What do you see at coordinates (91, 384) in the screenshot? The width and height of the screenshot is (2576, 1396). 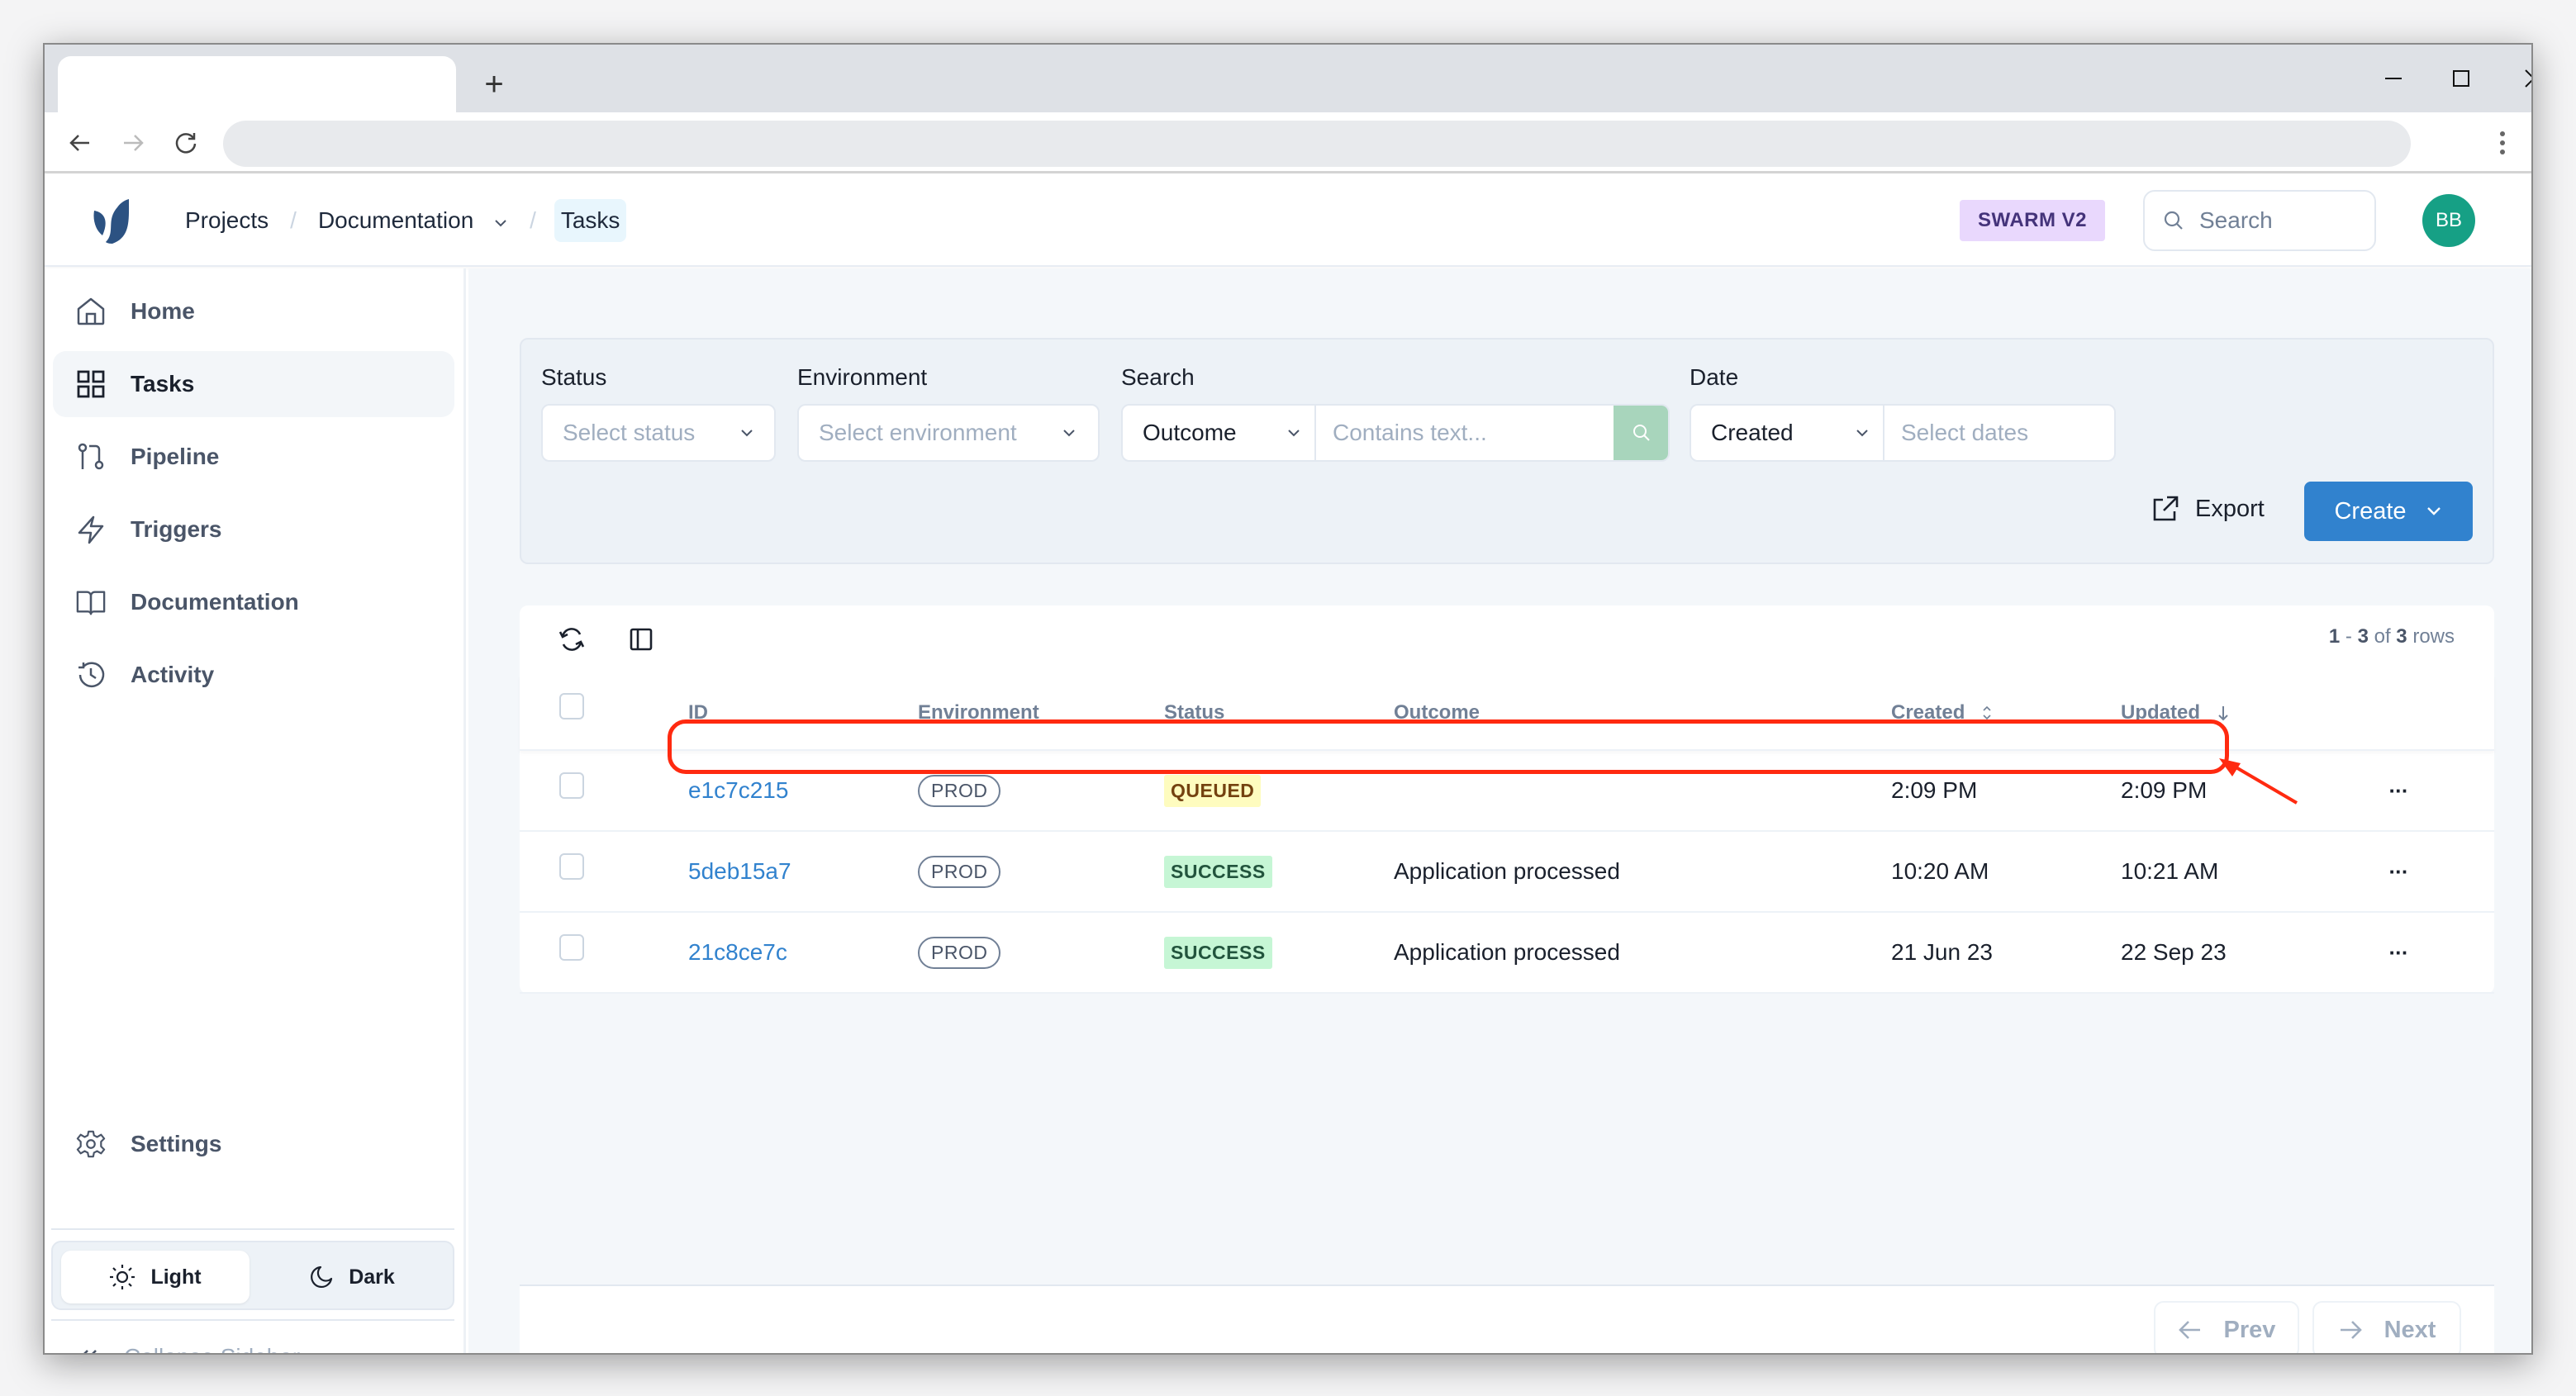 I see `grid-icon` at bounding box center [91, 384].